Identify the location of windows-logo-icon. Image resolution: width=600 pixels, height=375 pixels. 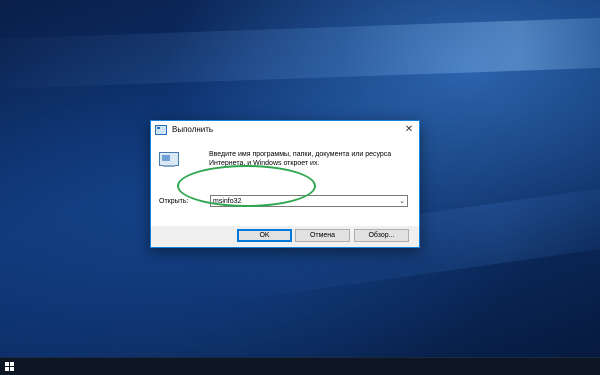
(9, 366).